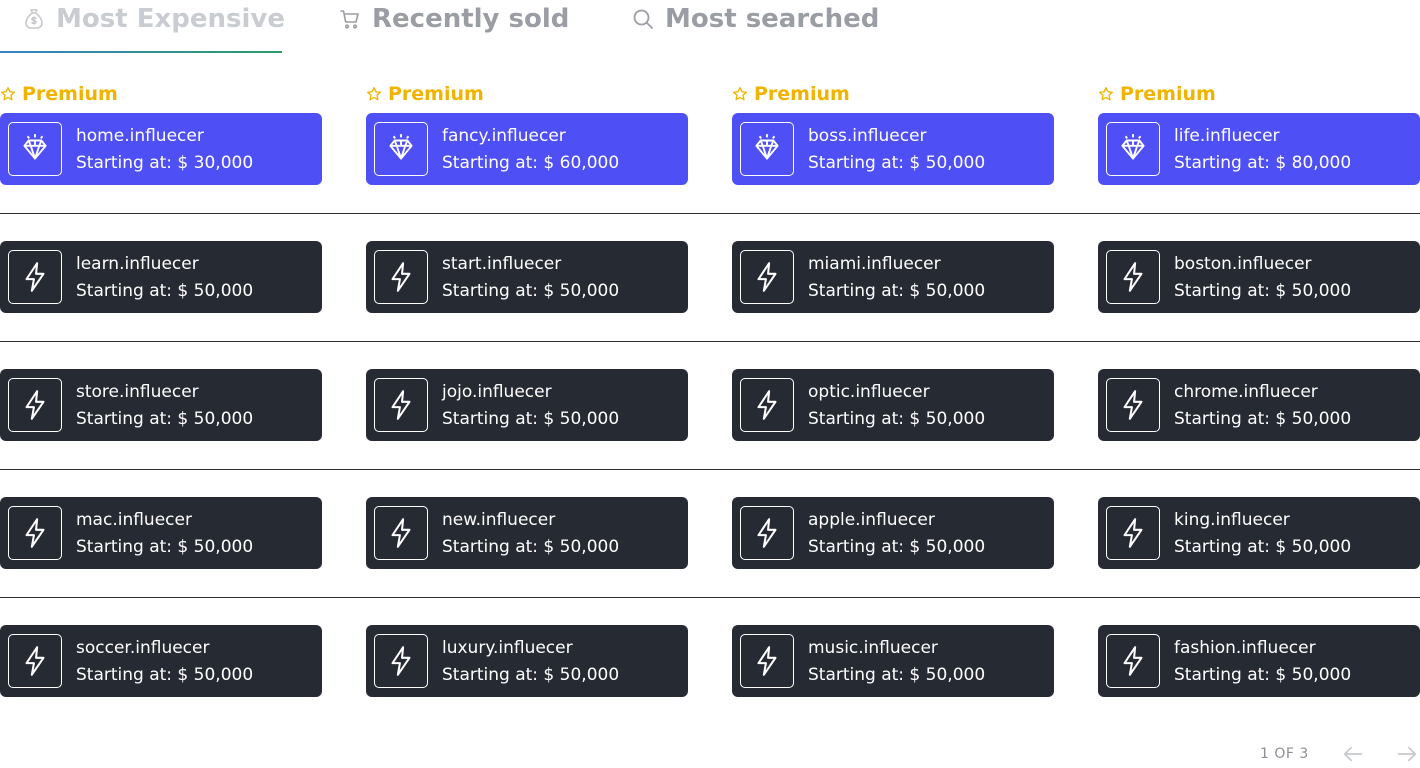  Describe the element at coordinates (874, 263) in the screenshot. I see `domain-name: miami.influecer` at that location.